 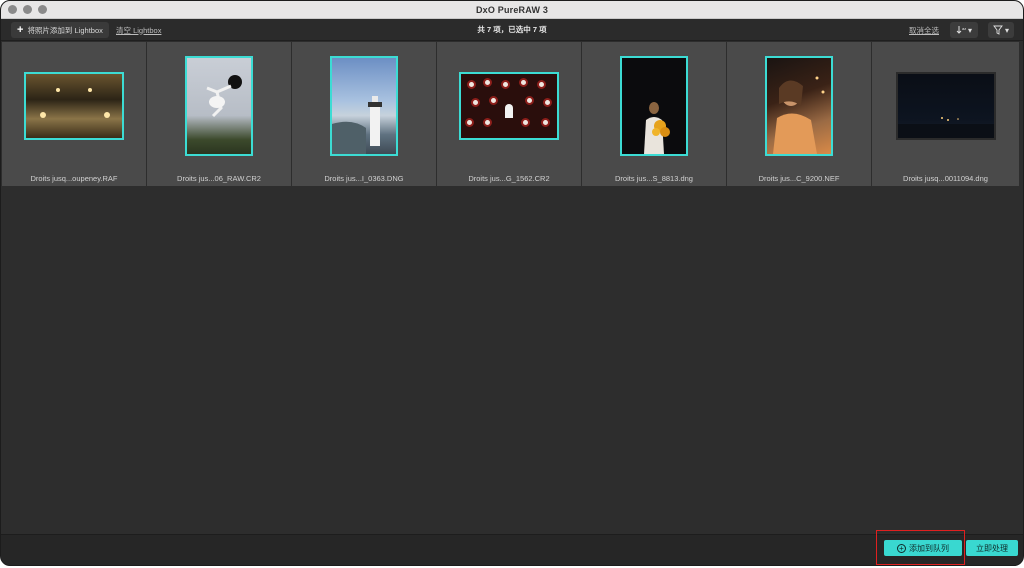 I want to click on photo-tile: Droits jus...S_8813.dng, so click(x=654, y=114).